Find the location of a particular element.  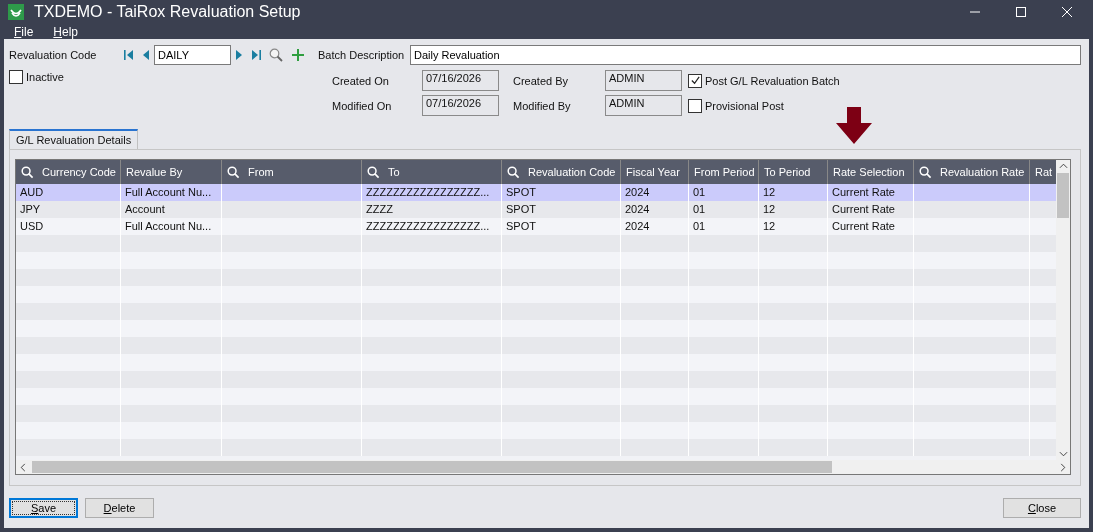

previous-record-icon is located at coordinates (146, 55).